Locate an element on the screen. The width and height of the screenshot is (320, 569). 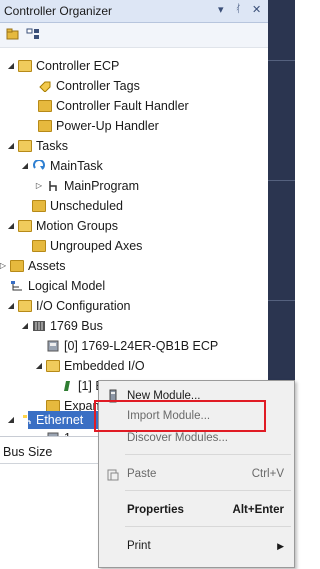
controller-module-icon is located at coordinates (53, 346).